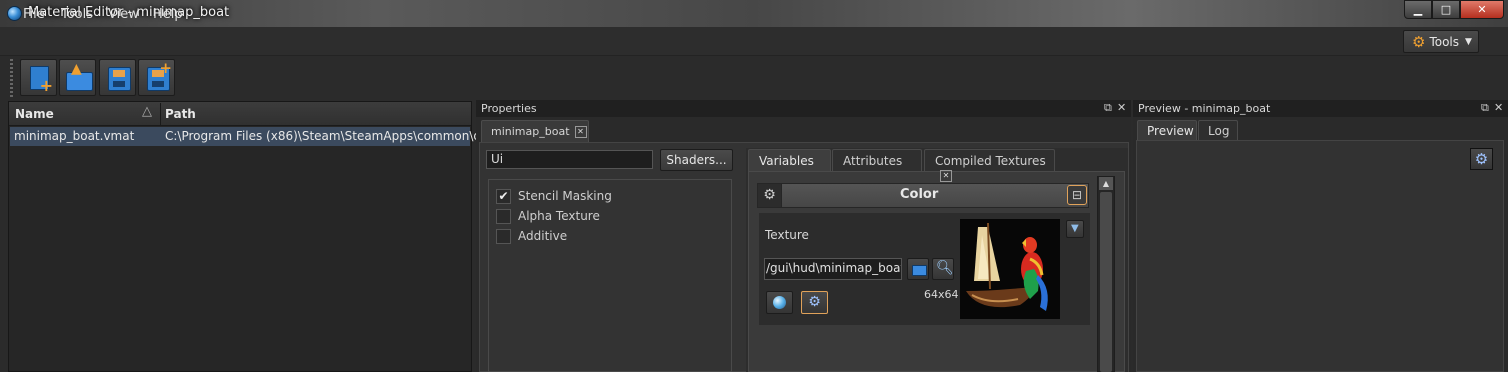 The width and height of the screenshot is (1508, 372). Describe the element at coordinates (41, 80) in the screenshot. I see `new-file-icon: +` at that location.